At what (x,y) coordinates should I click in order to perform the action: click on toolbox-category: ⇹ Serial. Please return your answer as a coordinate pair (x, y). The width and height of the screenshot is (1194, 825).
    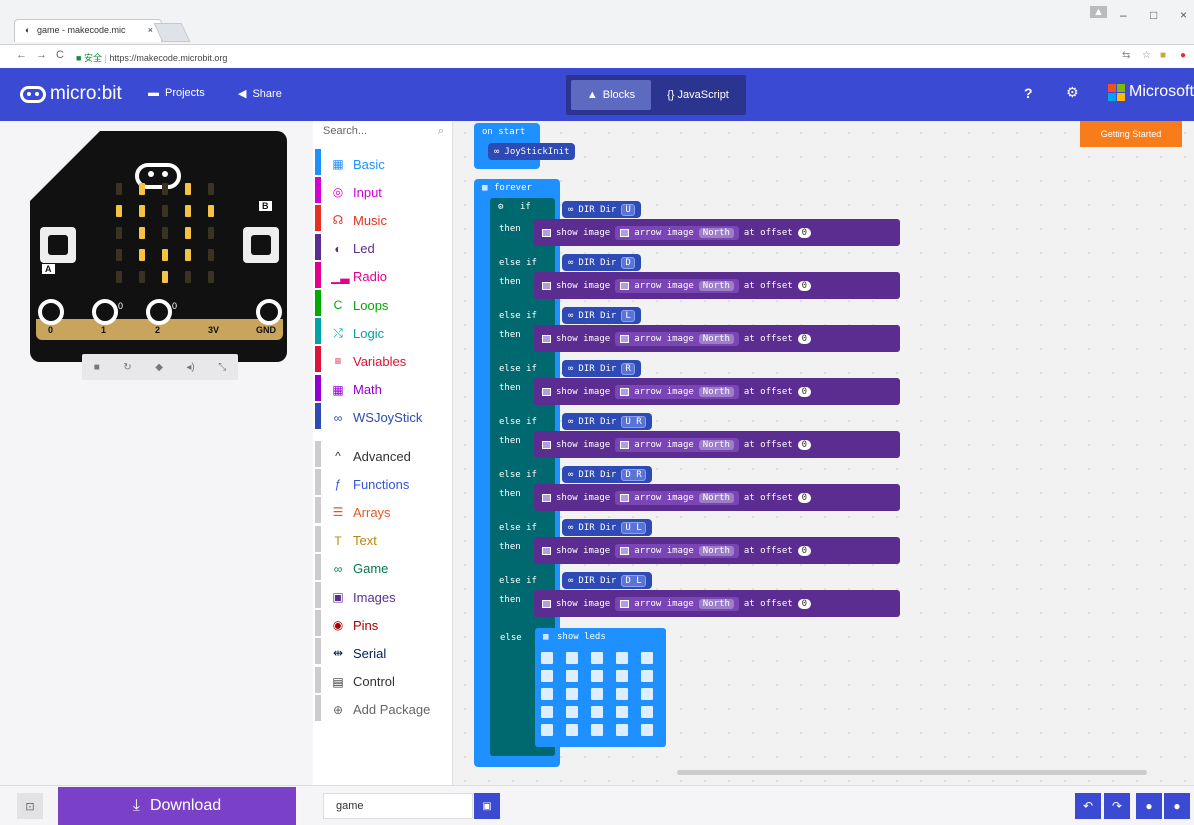
    Looking at the image, I should click on (381, 651).